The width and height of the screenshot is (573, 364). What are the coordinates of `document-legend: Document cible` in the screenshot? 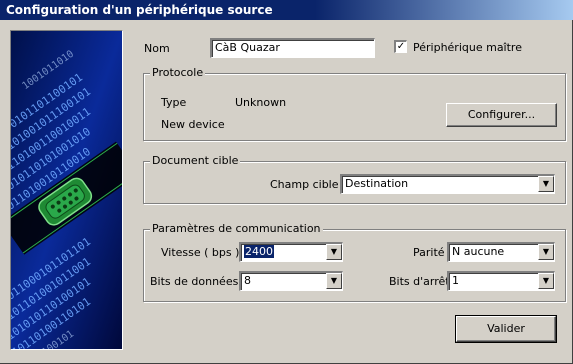 It's located at (195, 161).